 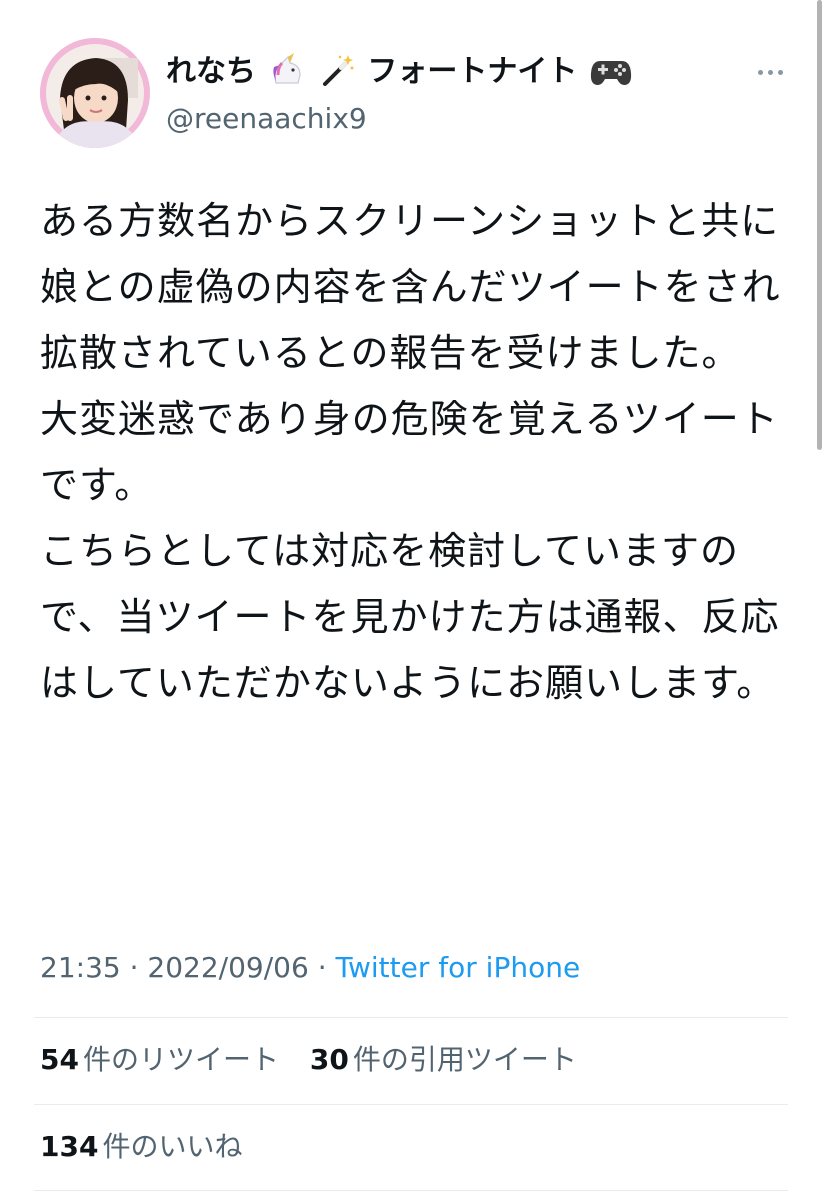 I want to click on likes-stat: 134 件のいいね, so click(x=141, y=1147).